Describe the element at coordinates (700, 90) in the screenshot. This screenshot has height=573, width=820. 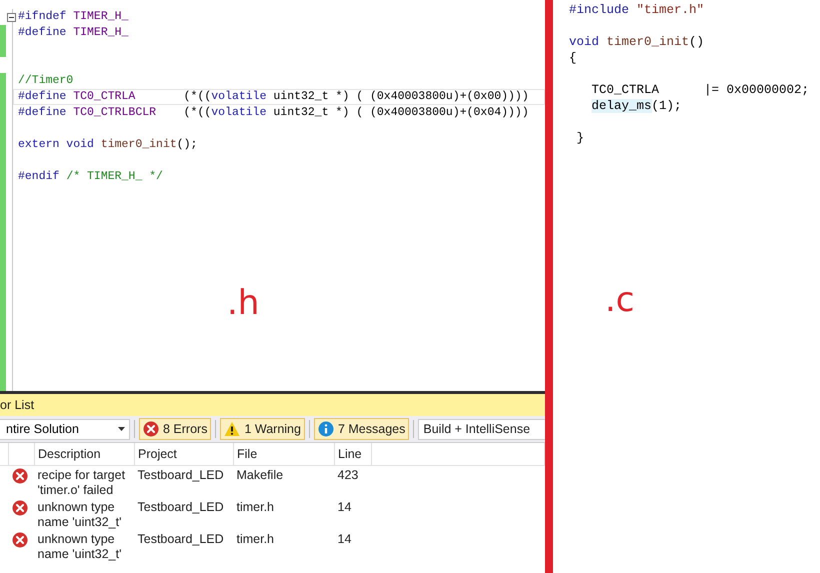
I see `code-line: TC0_CTRLA |= 0x00000002;` at that location.